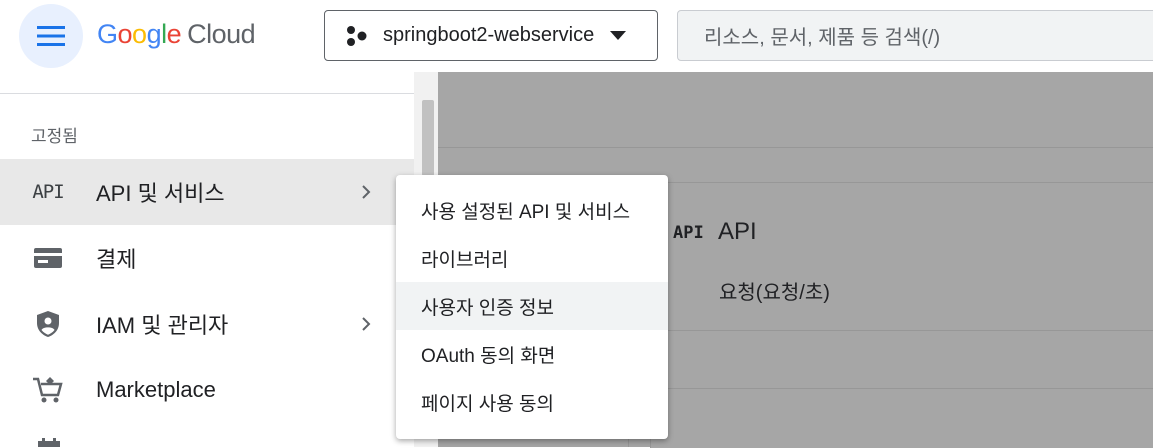 This screenshot has width=1153, height=448. I want to click on card-title: API, so click(737, 231).